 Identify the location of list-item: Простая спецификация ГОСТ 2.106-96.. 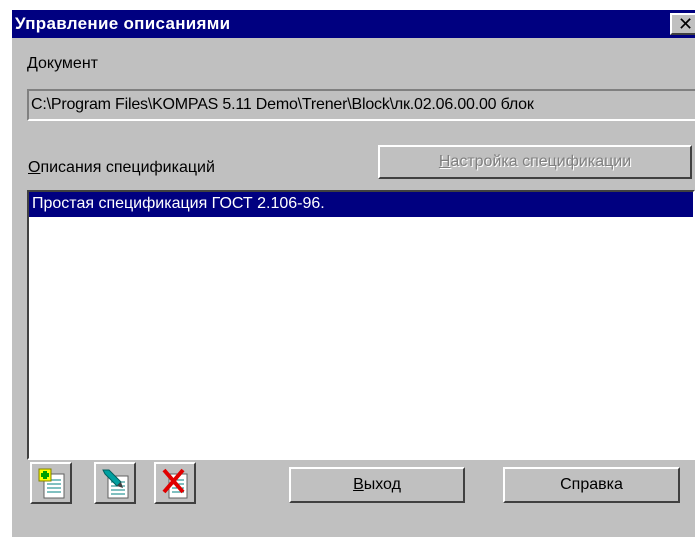
(361, 204).